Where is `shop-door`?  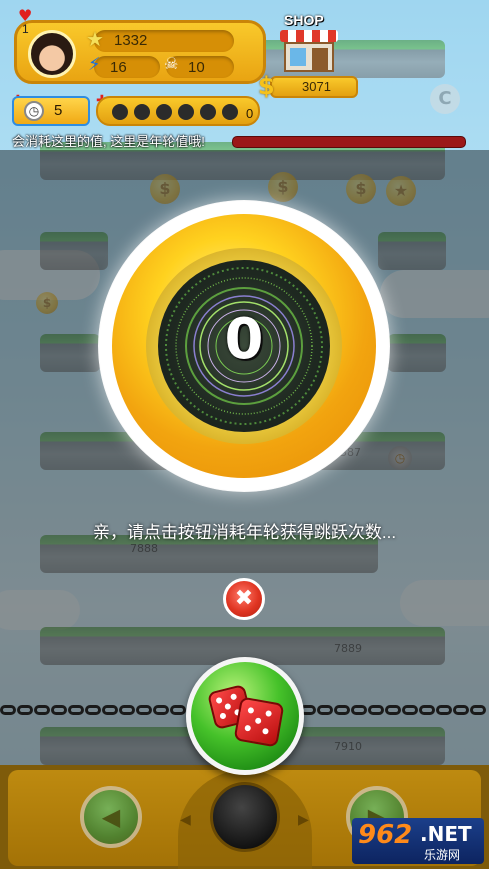 shop-door is located at coordinates (320, 59).